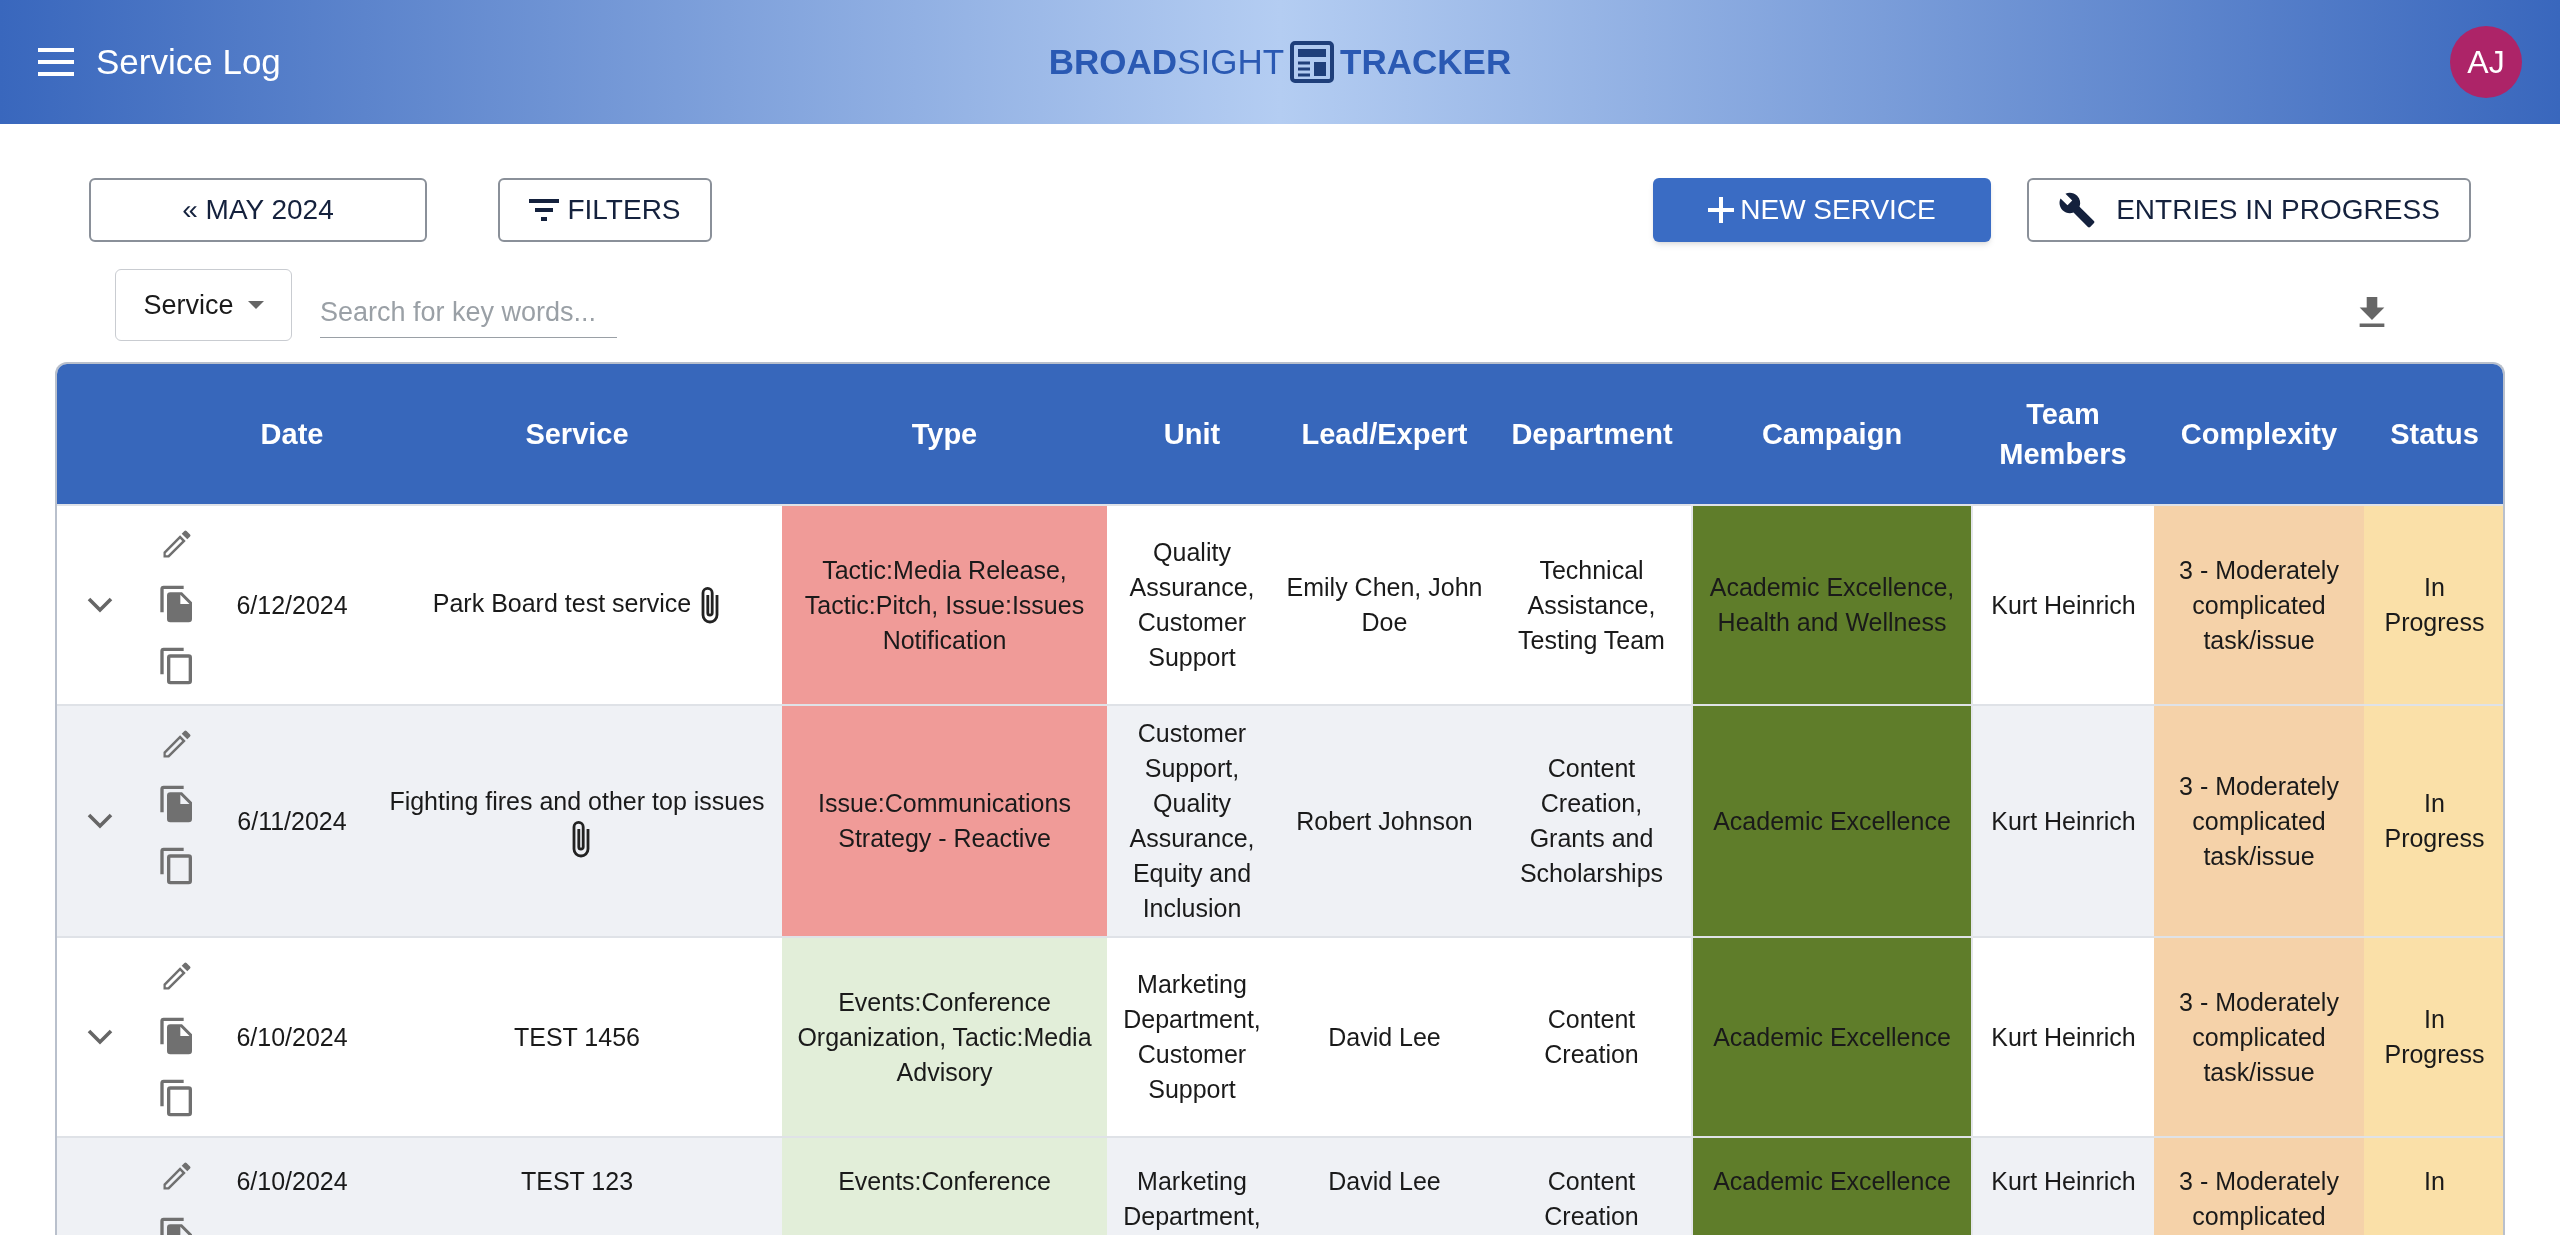  What do you see at coordinates (2433, 434) in the screenshot?
I see `column-header: Status` at bounding box center [2433, 434].